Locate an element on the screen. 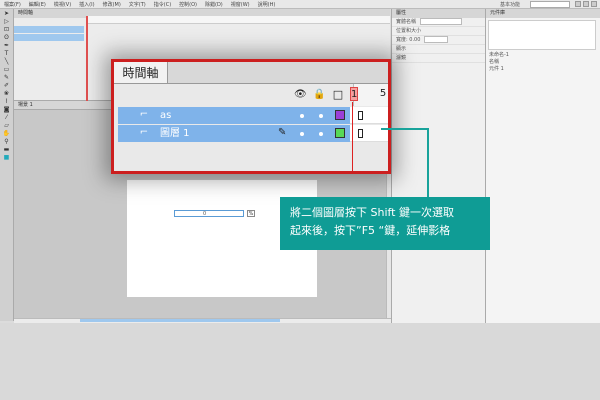  workspace-switcher: 基本功能 is located at coordinates (510, 4).